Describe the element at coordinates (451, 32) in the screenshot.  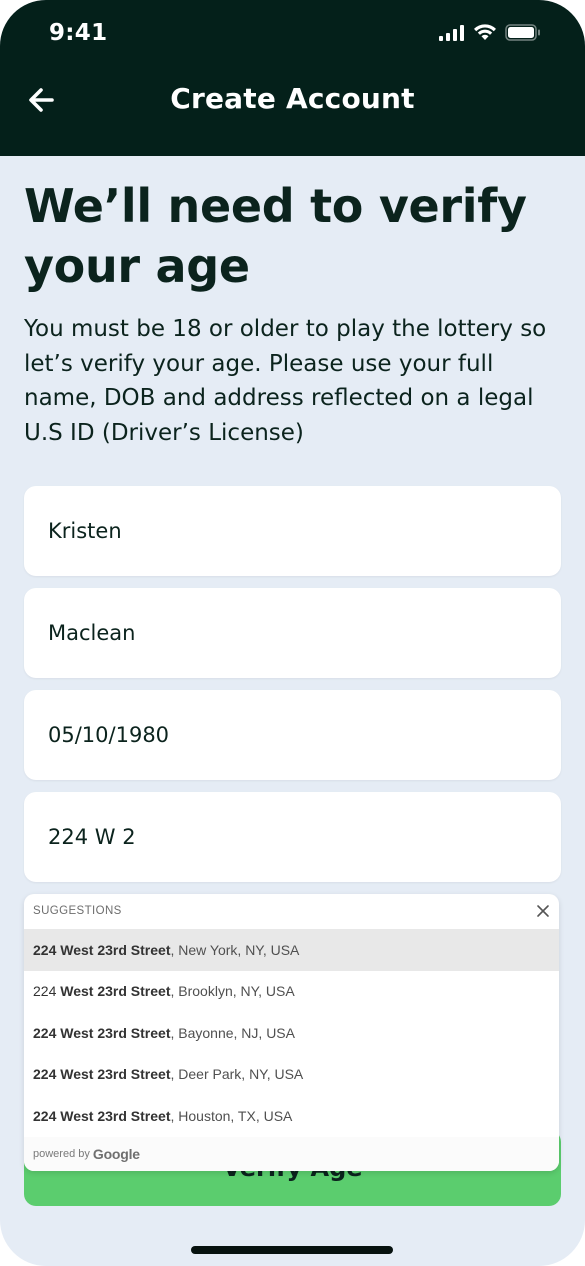
I see `signal-icon` at that location.